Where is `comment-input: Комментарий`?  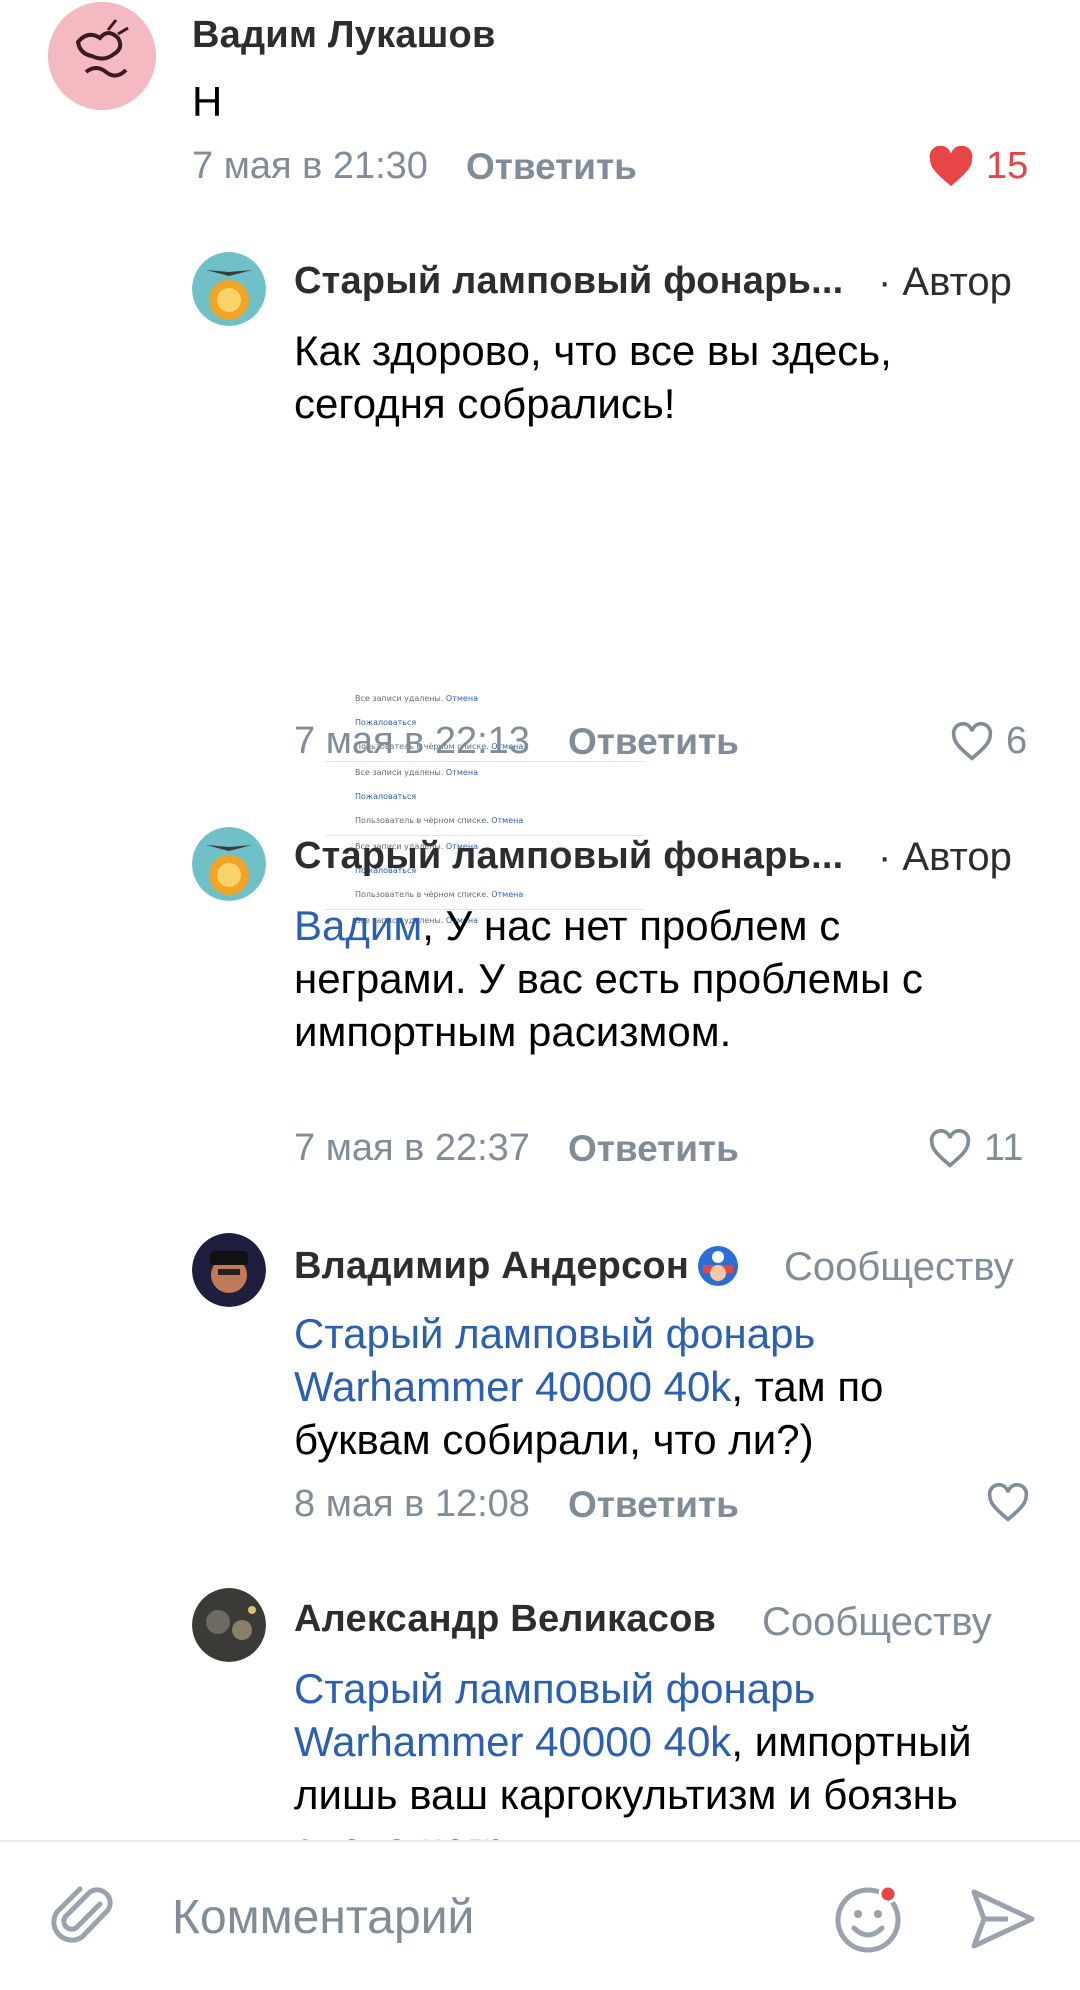
comment-input: Комментарий is located at coordinates (323, 1917).